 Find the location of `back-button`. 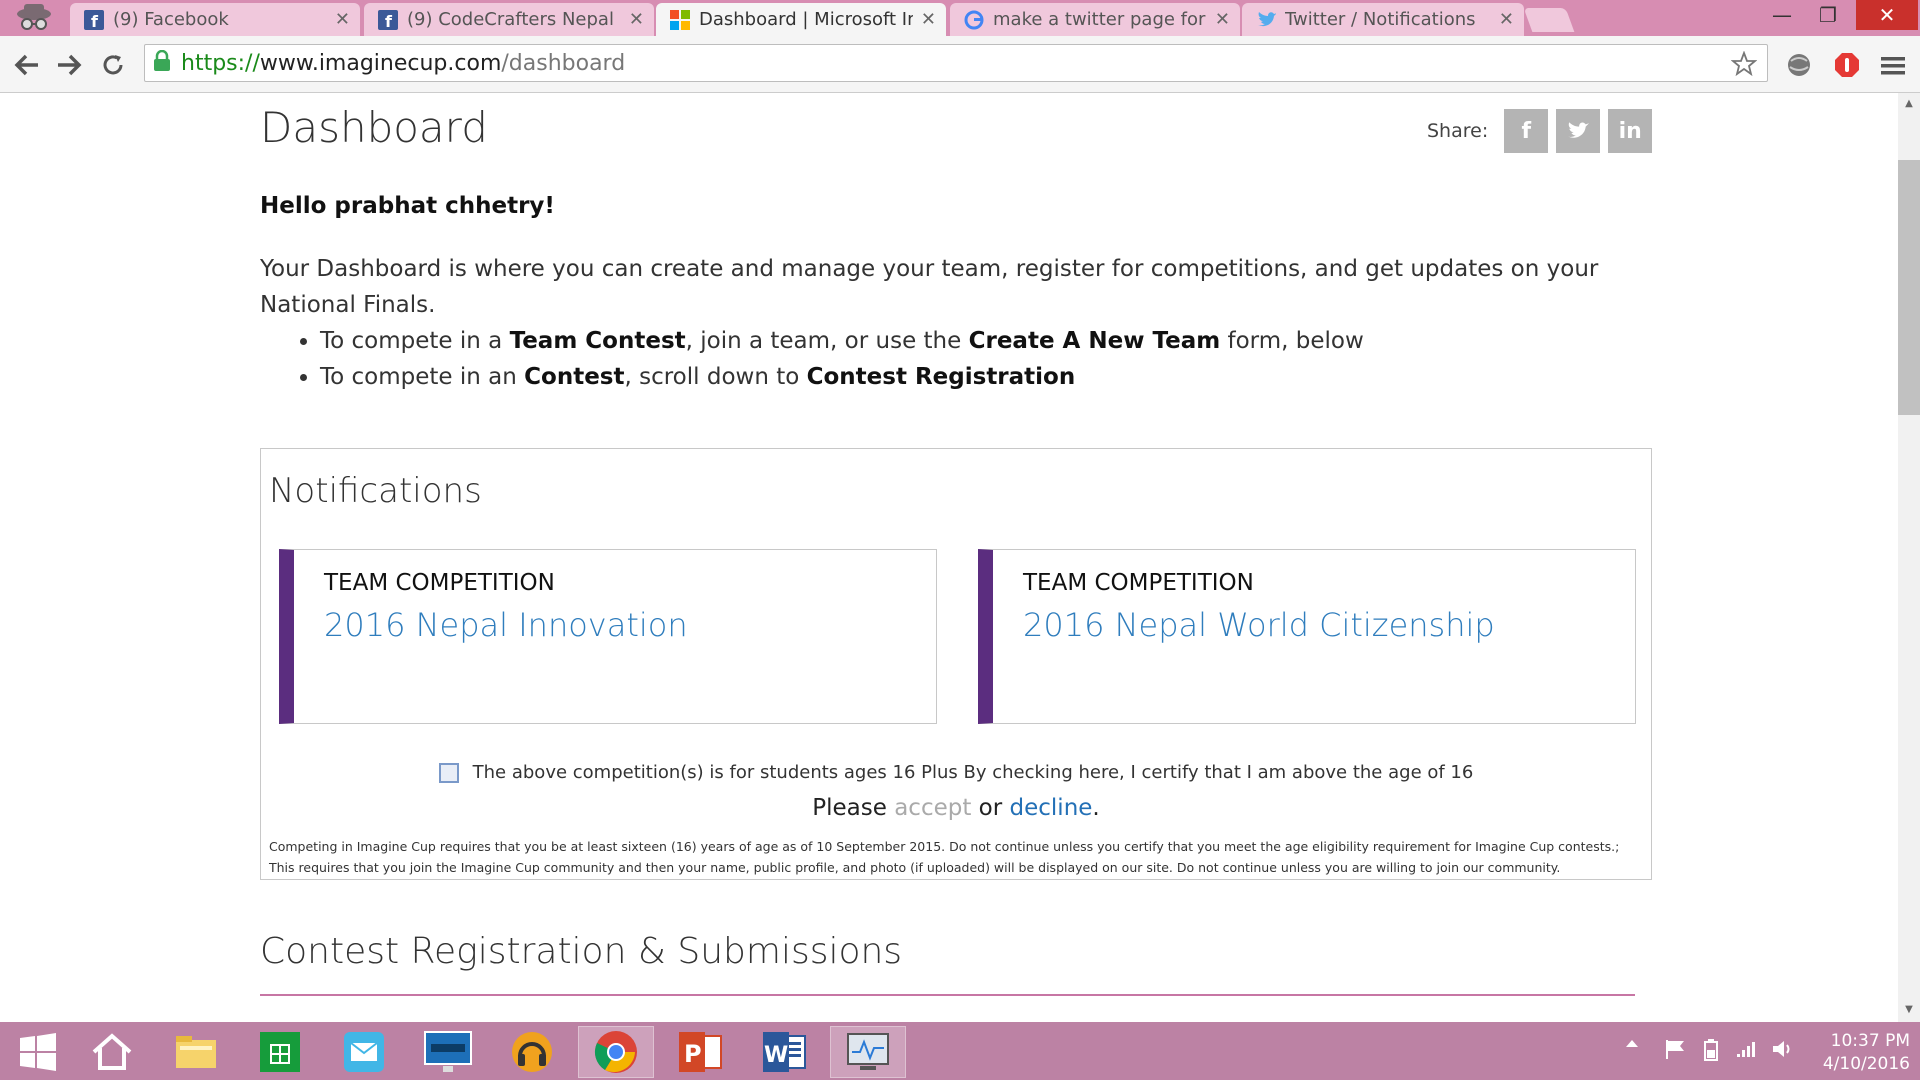

back-button is located at coordinates (27, 65).